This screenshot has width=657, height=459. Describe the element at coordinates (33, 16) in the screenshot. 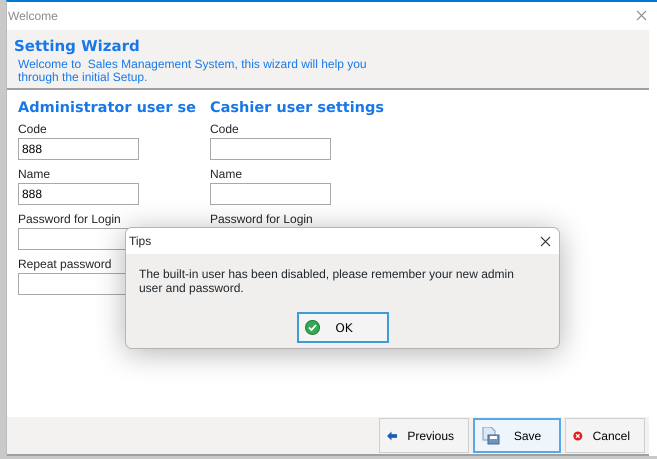

I see `window-title: Welcome` at that location.